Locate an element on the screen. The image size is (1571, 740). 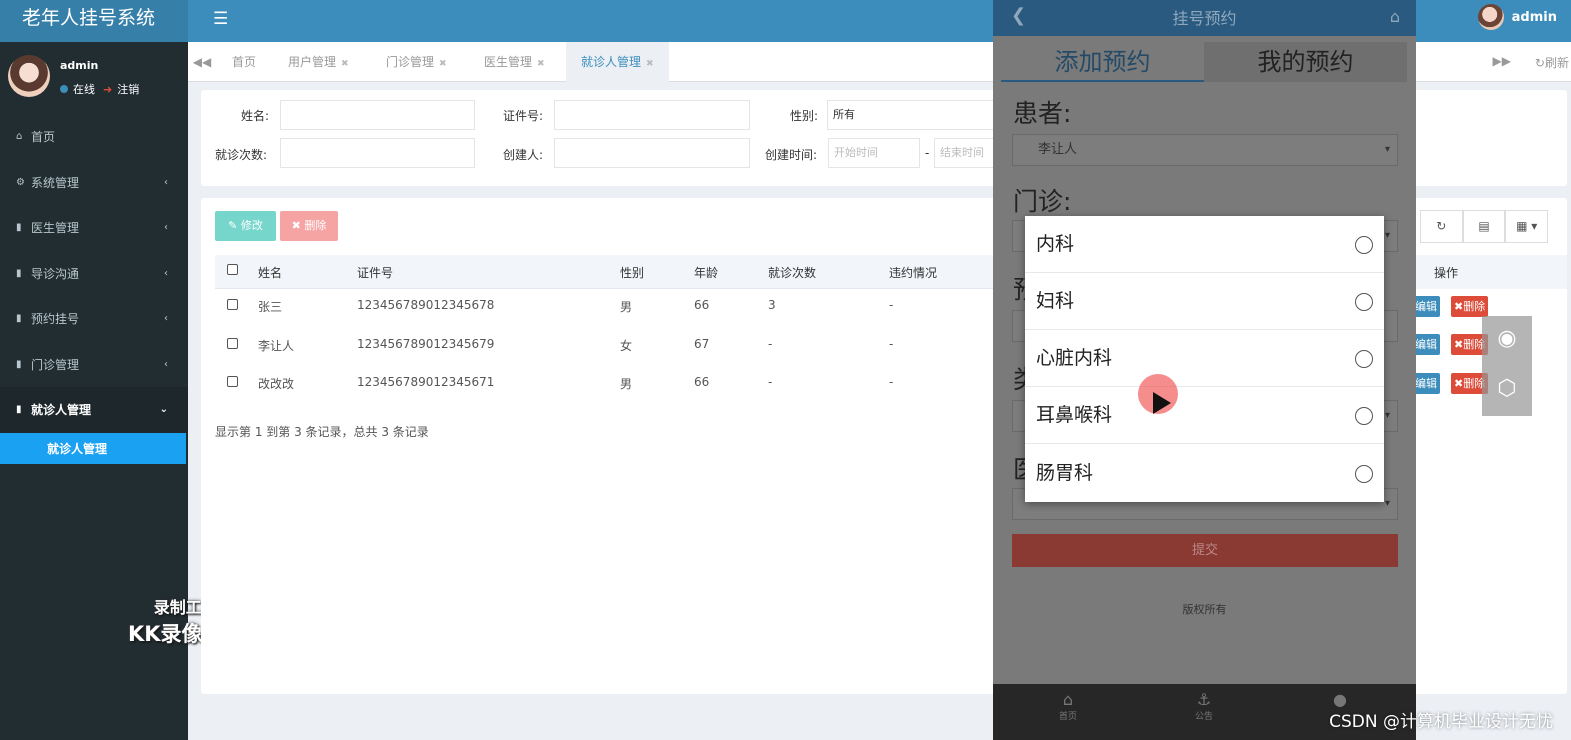
mobile-header: ❮ 挂号预约 ⌂ is located at coordinates (1204, 18).